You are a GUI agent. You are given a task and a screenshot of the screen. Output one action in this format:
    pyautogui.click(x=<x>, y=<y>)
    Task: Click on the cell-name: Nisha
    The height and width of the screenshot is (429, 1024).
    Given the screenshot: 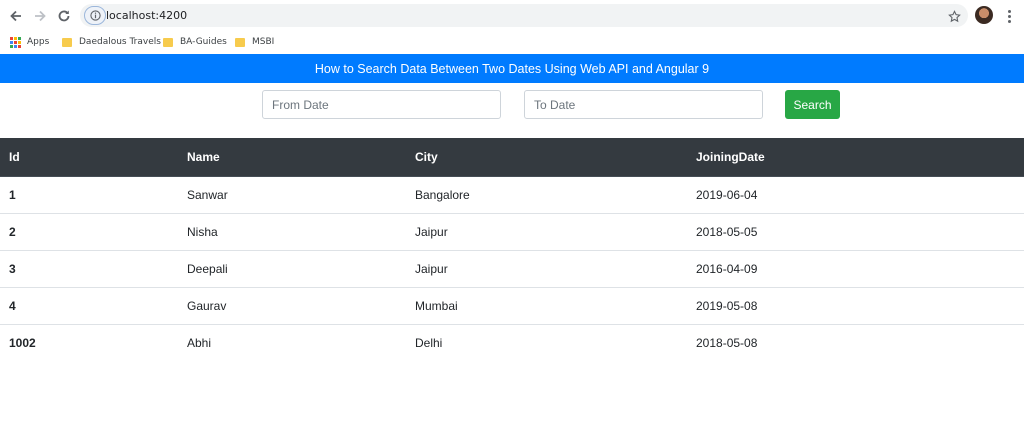 What is the action you would take?
    pyautogui.click(x=292, y=232)
    